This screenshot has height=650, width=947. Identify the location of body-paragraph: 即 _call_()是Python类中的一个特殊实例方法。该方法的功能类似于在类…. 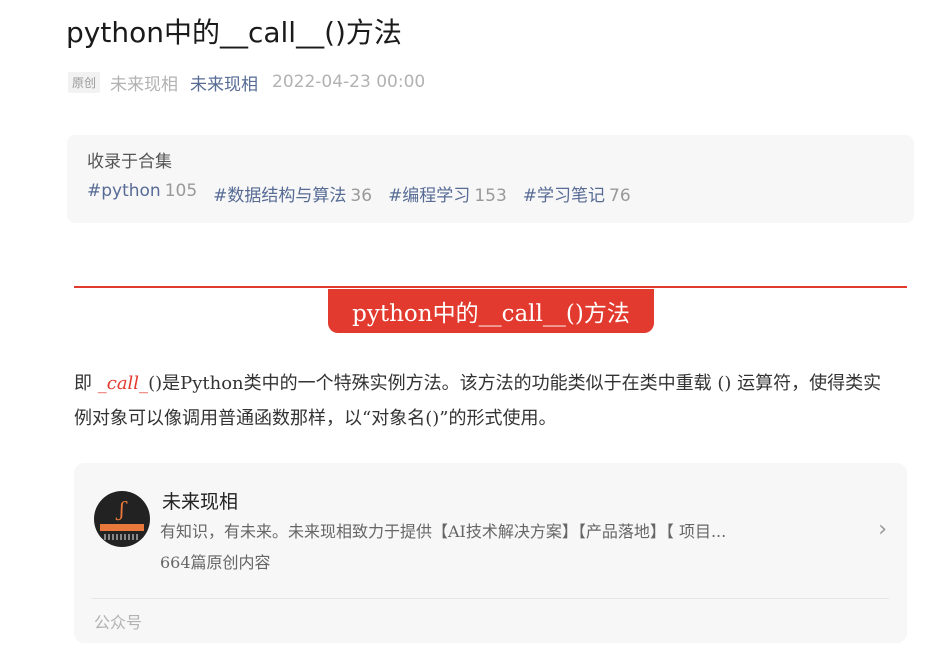
(479, 401).